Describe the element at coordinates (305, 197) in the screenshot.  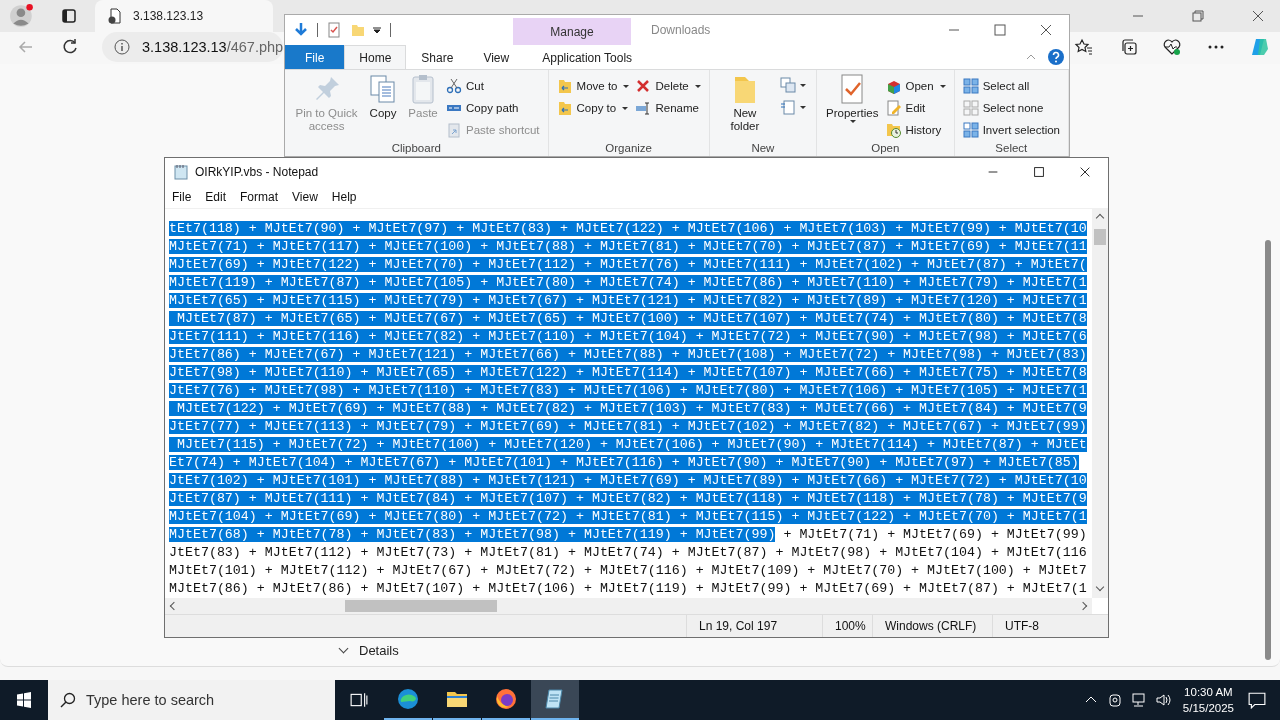
I see `menu-item: View` at that location.